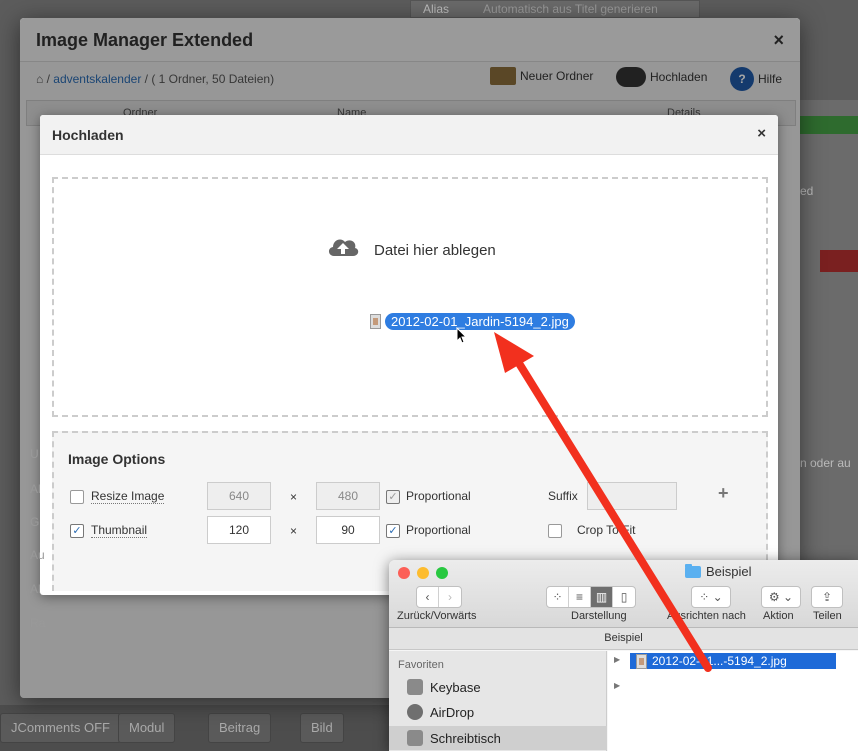  I want to click on thumb-width-input: 120, so click(239, 530).